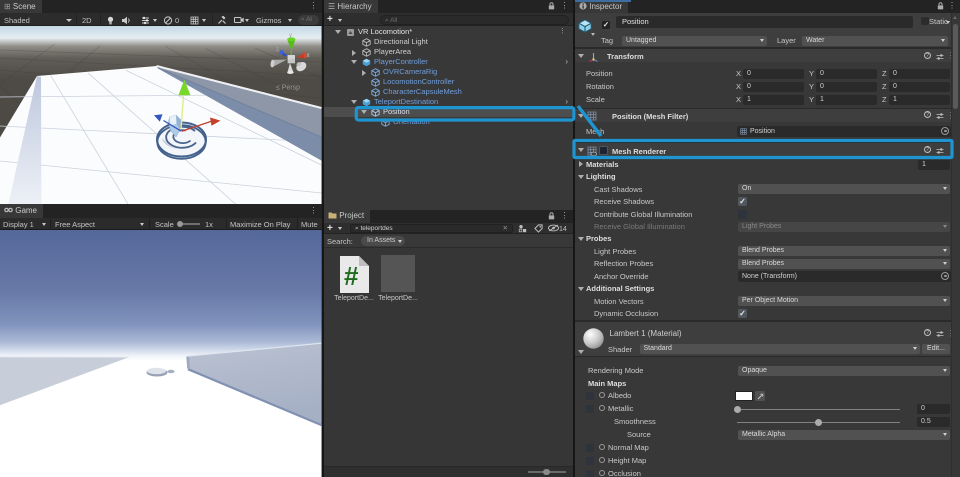 This screenshot has height=477, width=960. Describe the element at coordinates (288, 88) in the screenshot. I see `svg-text: ≤ Persp` at that location.